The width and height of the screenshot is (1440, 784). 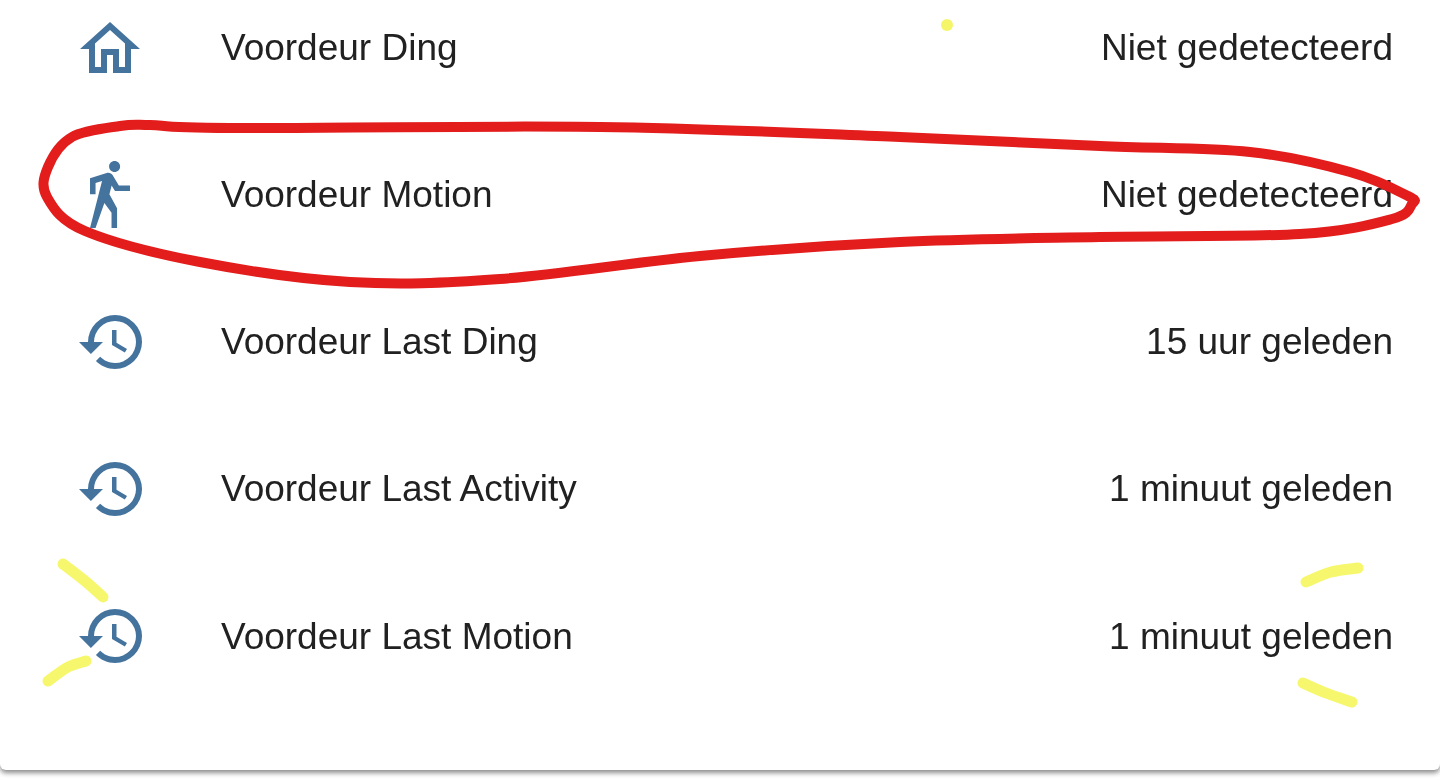 What do you see at coordinates (357, 195) in the screenshot?
I see `entity-name: Voordeur Motion` at bounding box center [357, 195].